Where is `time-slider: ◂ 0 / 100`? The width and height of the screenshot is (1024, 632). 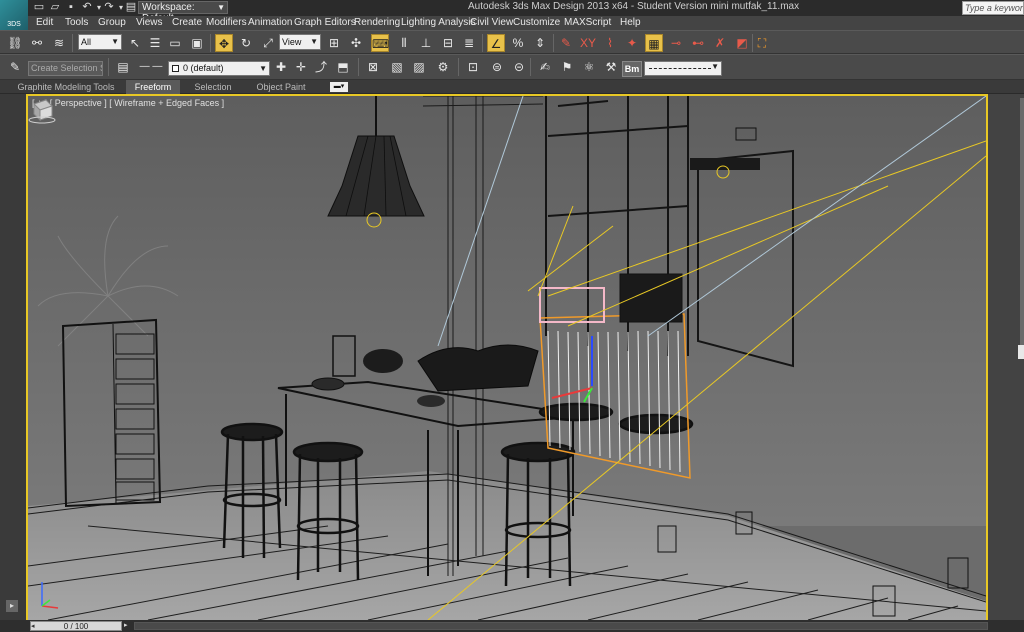
time-slider: ◂ 0 / 100 is located at coordinates (76, 626).